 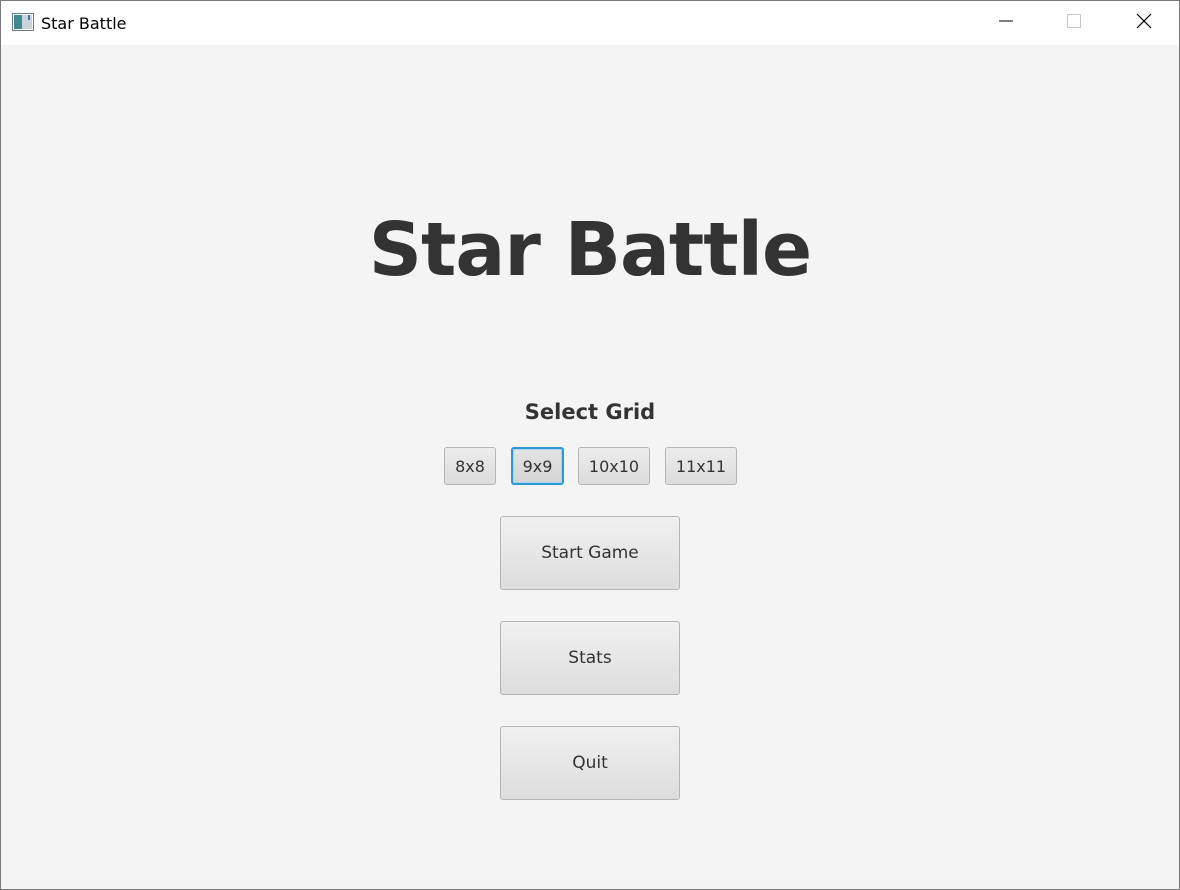 What do you see at coordinates (84, 23) in the screenshot?
I see `window-title: Star Battle` at bounding box center [84, 23].